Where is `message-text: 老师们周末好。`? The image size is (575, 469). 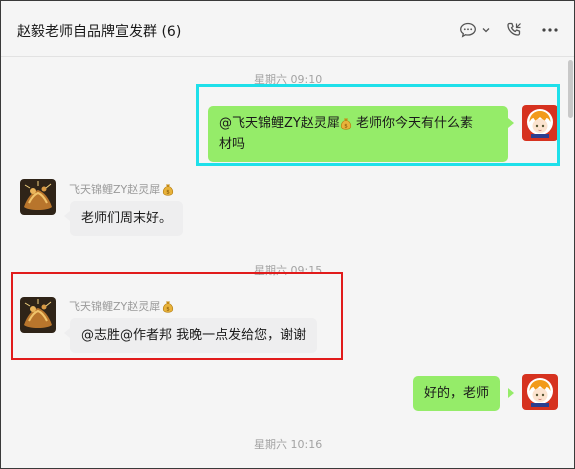
message-text: 老师们周末好。 is located at coordinates (127, 218).